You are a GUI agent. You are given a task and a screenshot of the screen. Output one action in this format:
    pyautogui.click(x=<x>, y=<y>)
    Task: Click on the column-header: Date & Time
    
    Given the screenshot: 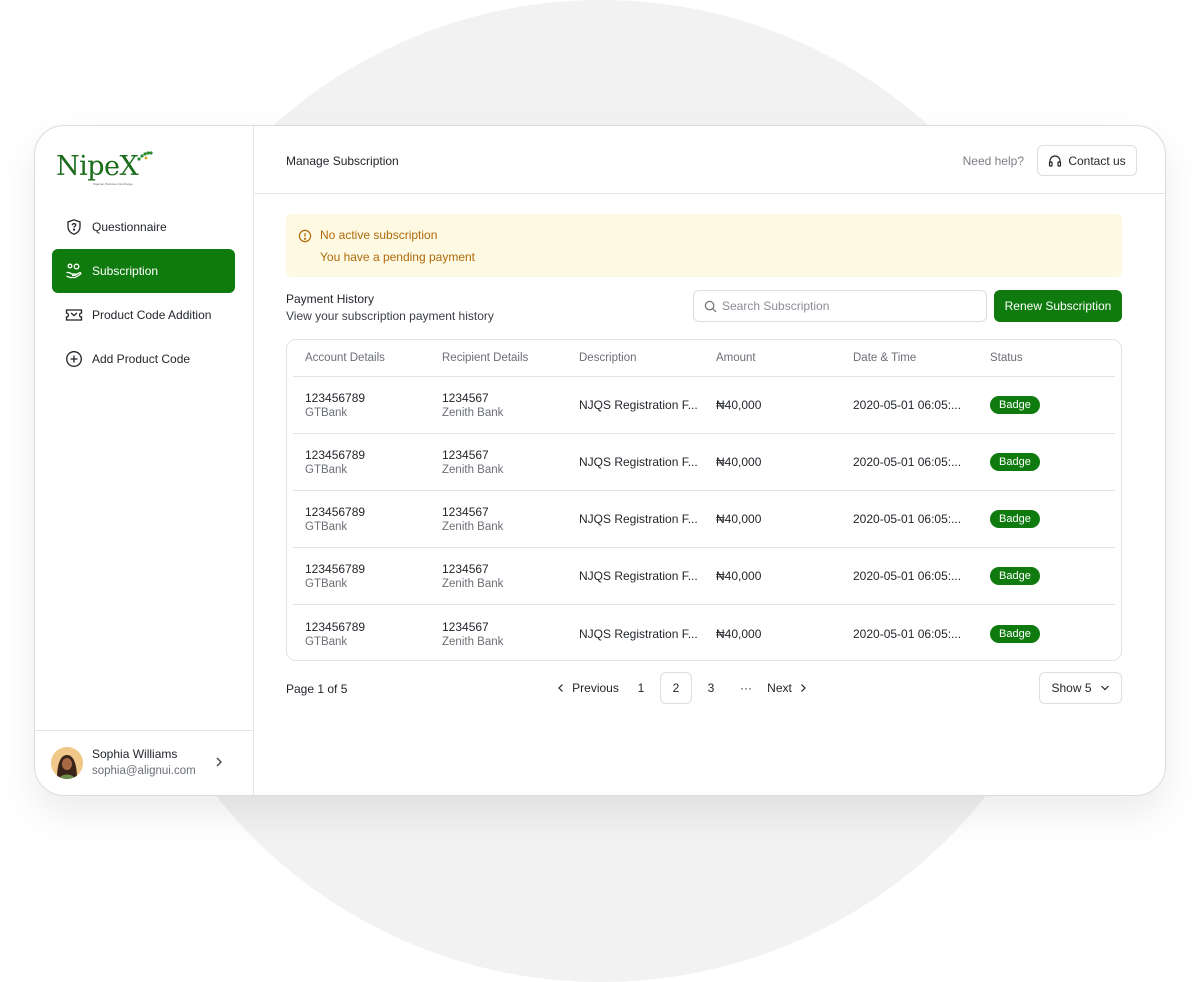 What is the action you would take?
    pyautogui.click(x=885, y=358)
    